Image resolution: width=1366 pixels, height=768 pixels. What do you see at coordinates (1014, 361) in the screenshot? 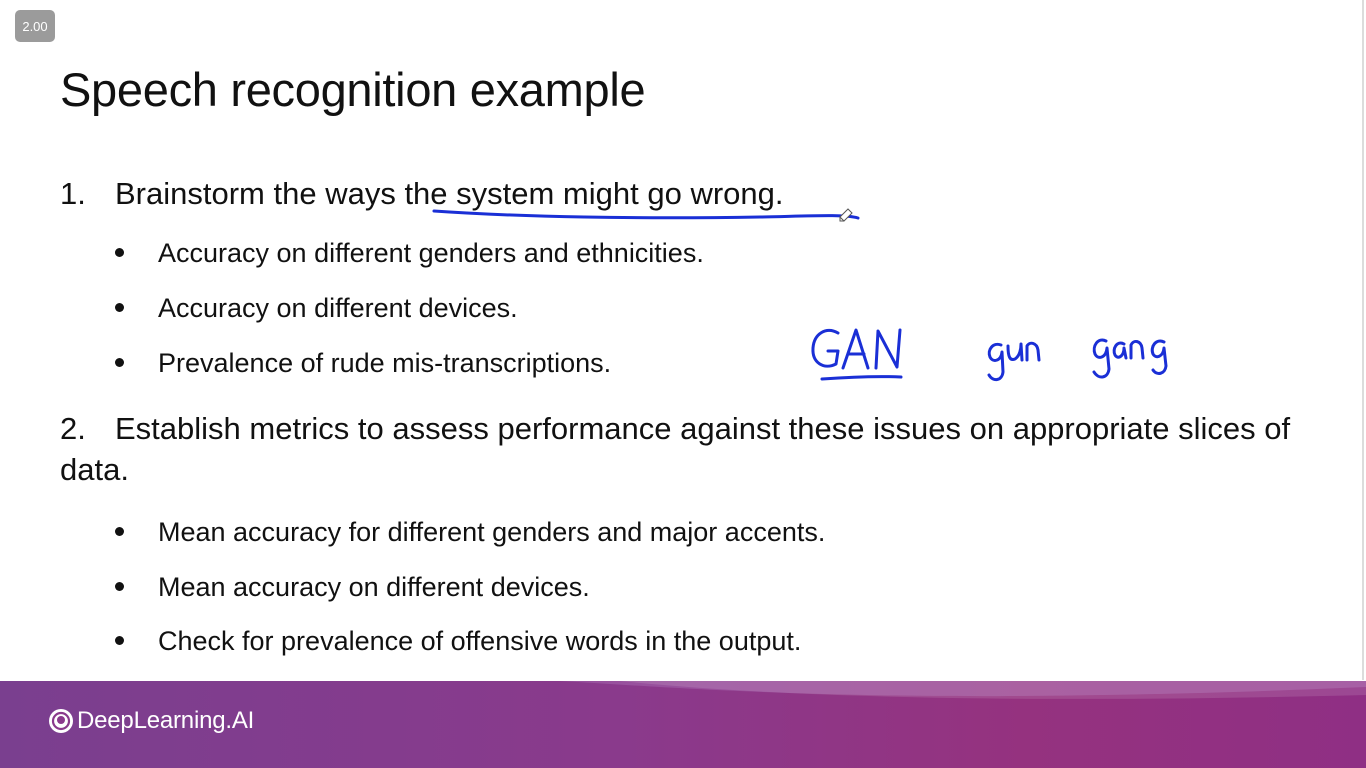
I see `handwritten-word-gun` at bounding box center [1014, 361].